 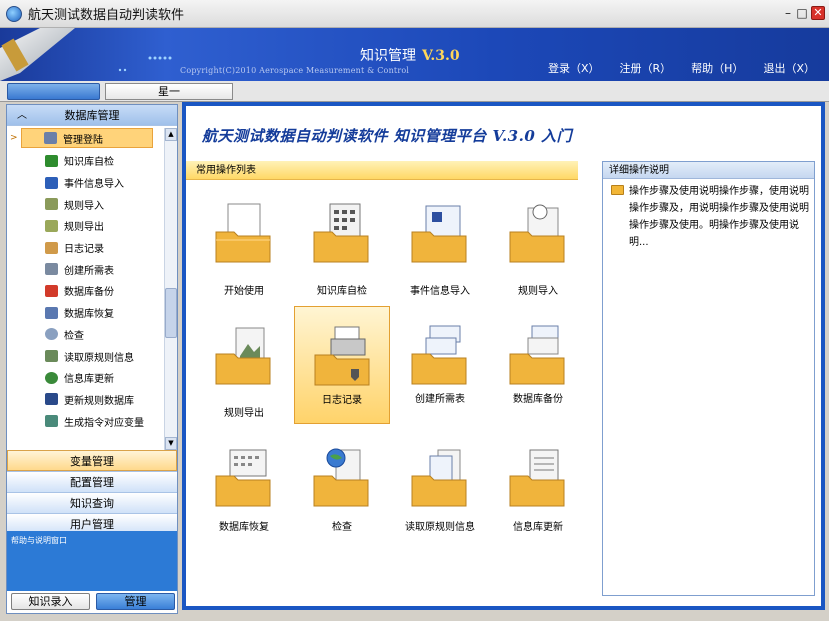 I want to click on tile-get-started: 开始使用, so click(x=244, y=243).